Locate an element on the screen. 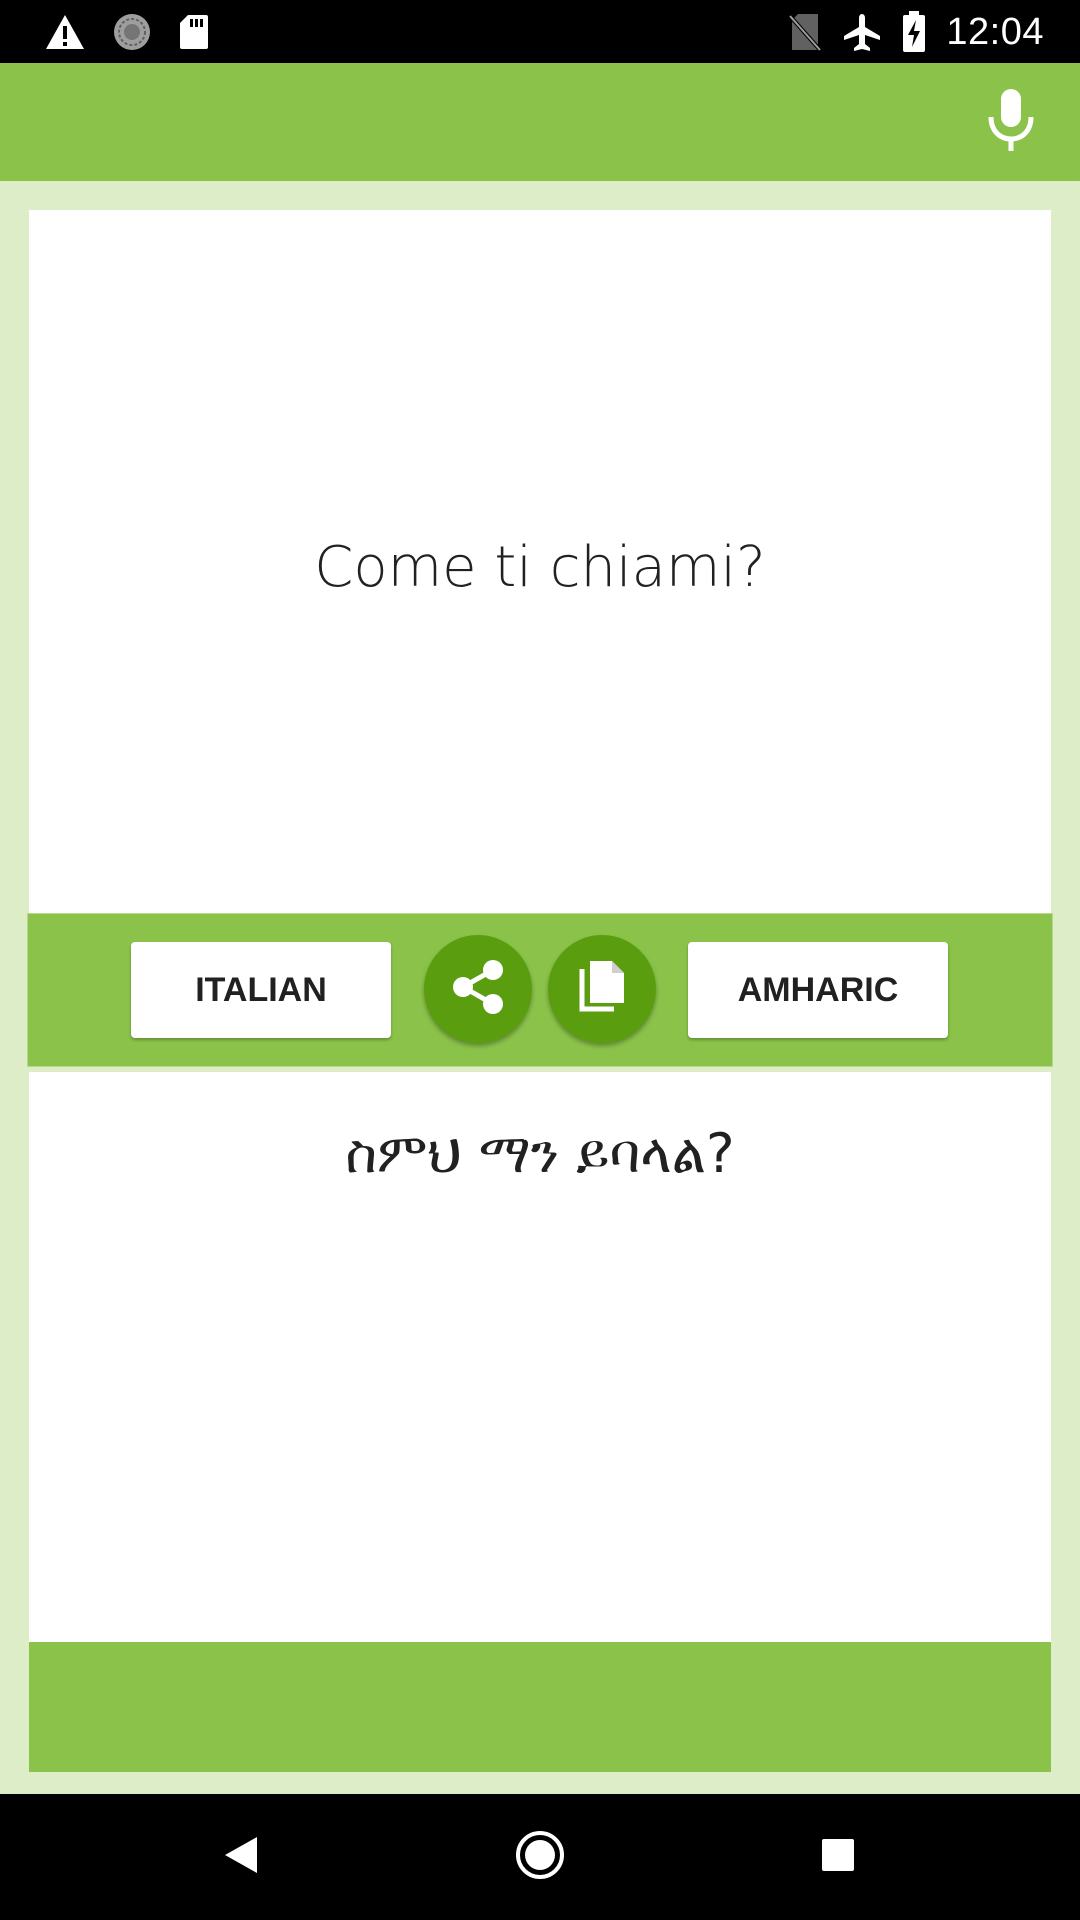 The image size is (1080, 1920). status-bar: 12:04 is located at coordinates (540, 31).